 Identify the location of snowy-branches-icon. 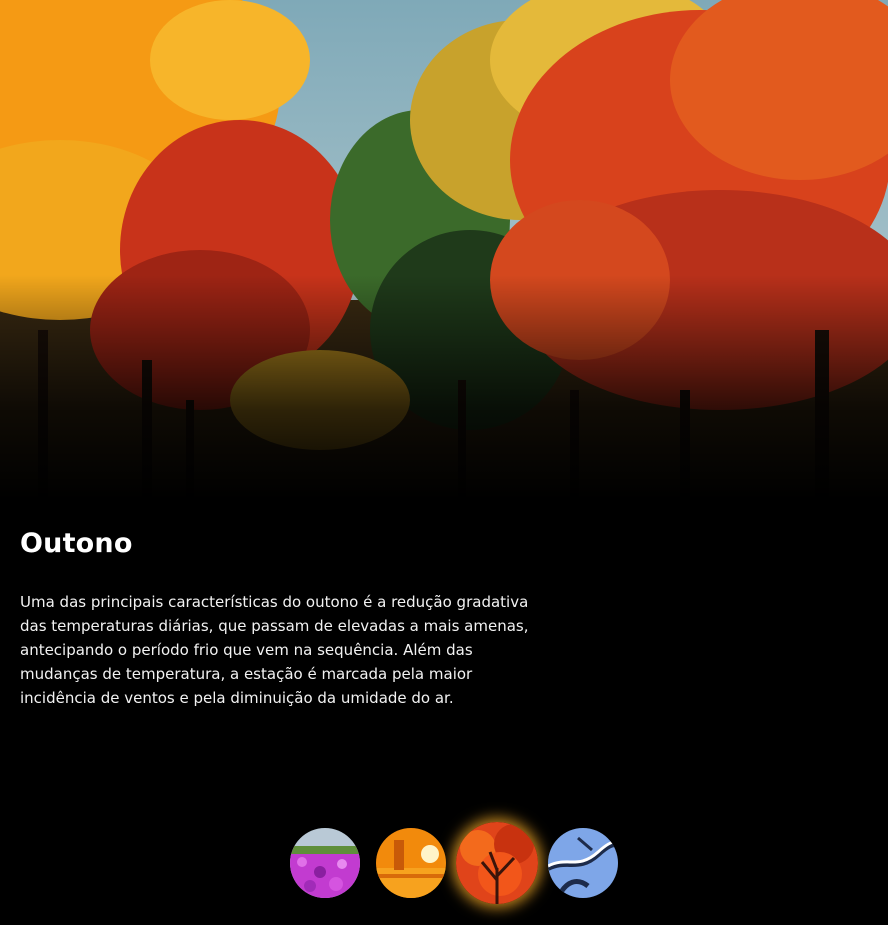
(583, 863).